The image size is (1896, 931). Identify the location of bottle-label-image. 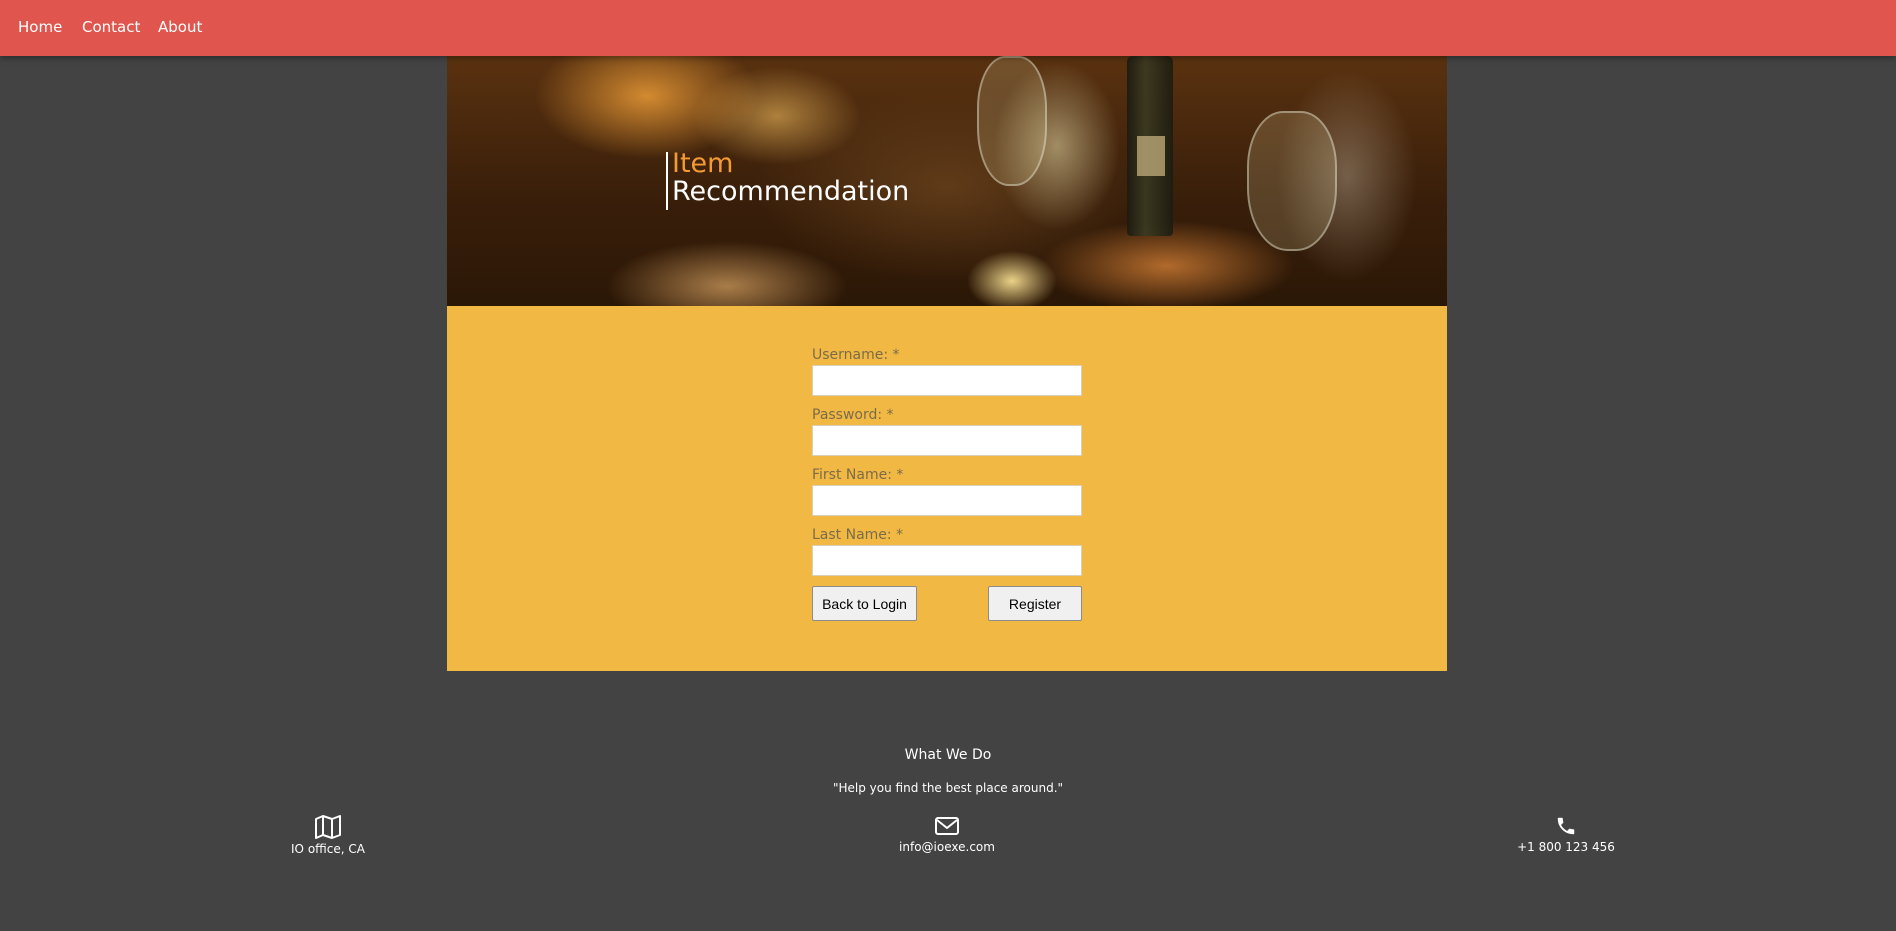
(1151, 156).